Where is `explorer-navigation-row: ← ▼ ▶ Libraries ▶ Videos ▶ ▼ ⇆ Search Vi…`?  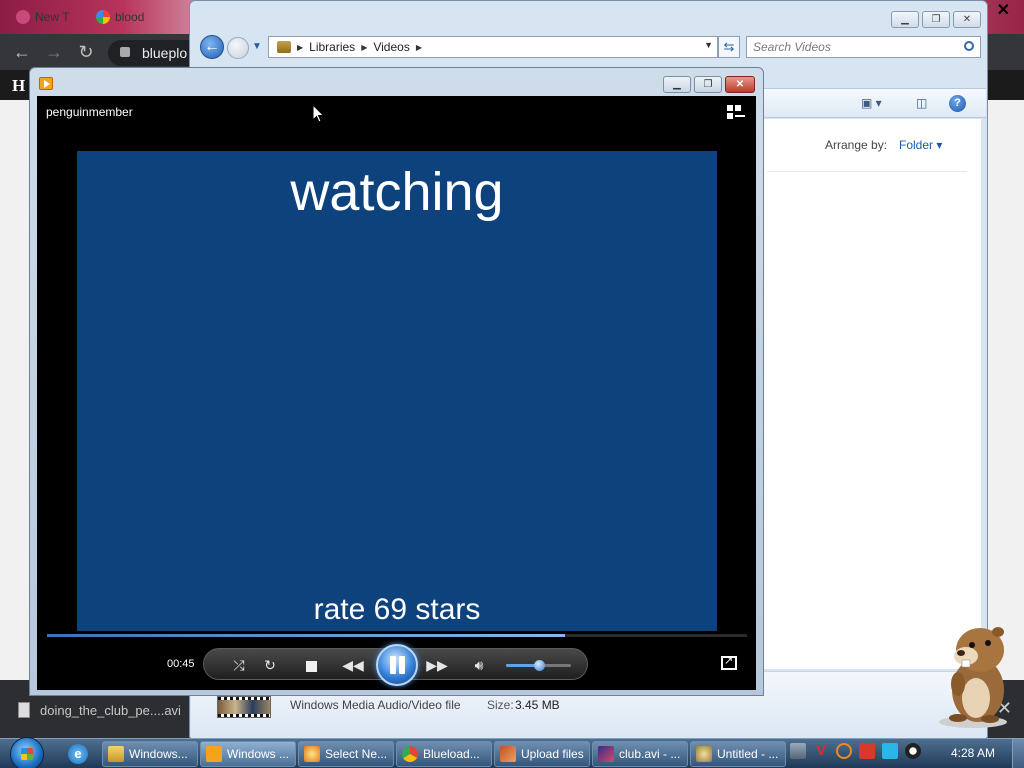
explorer-navigation-row: ← ▼ ▶ Libraries ▶ Videos ▶ ▼ ⇆ Search Vi… is located at coordinates (589, 47).